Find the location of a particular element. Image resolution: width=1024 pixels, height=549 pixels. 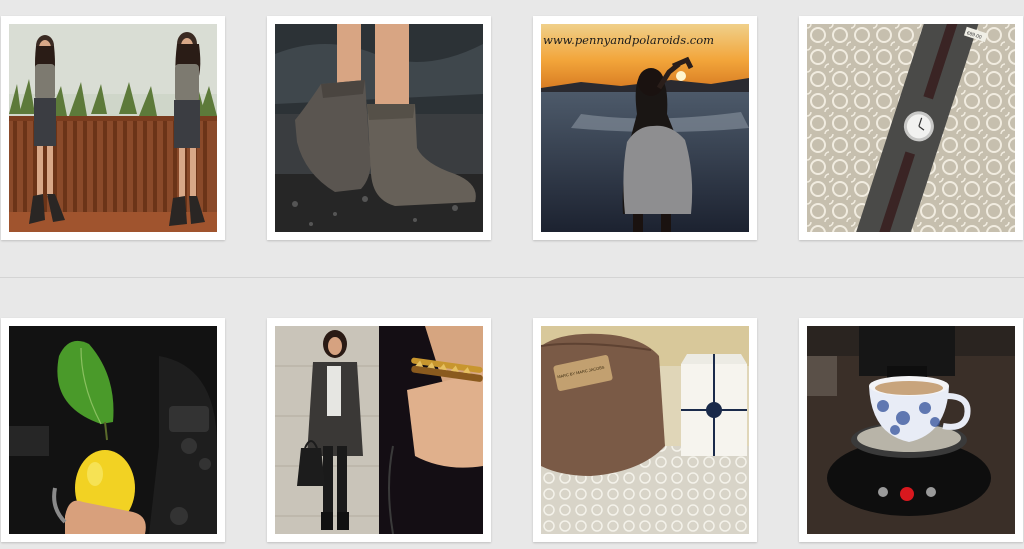

watermark-text: www.pennyandpolaroids.com is located at coordinates (628, 40).